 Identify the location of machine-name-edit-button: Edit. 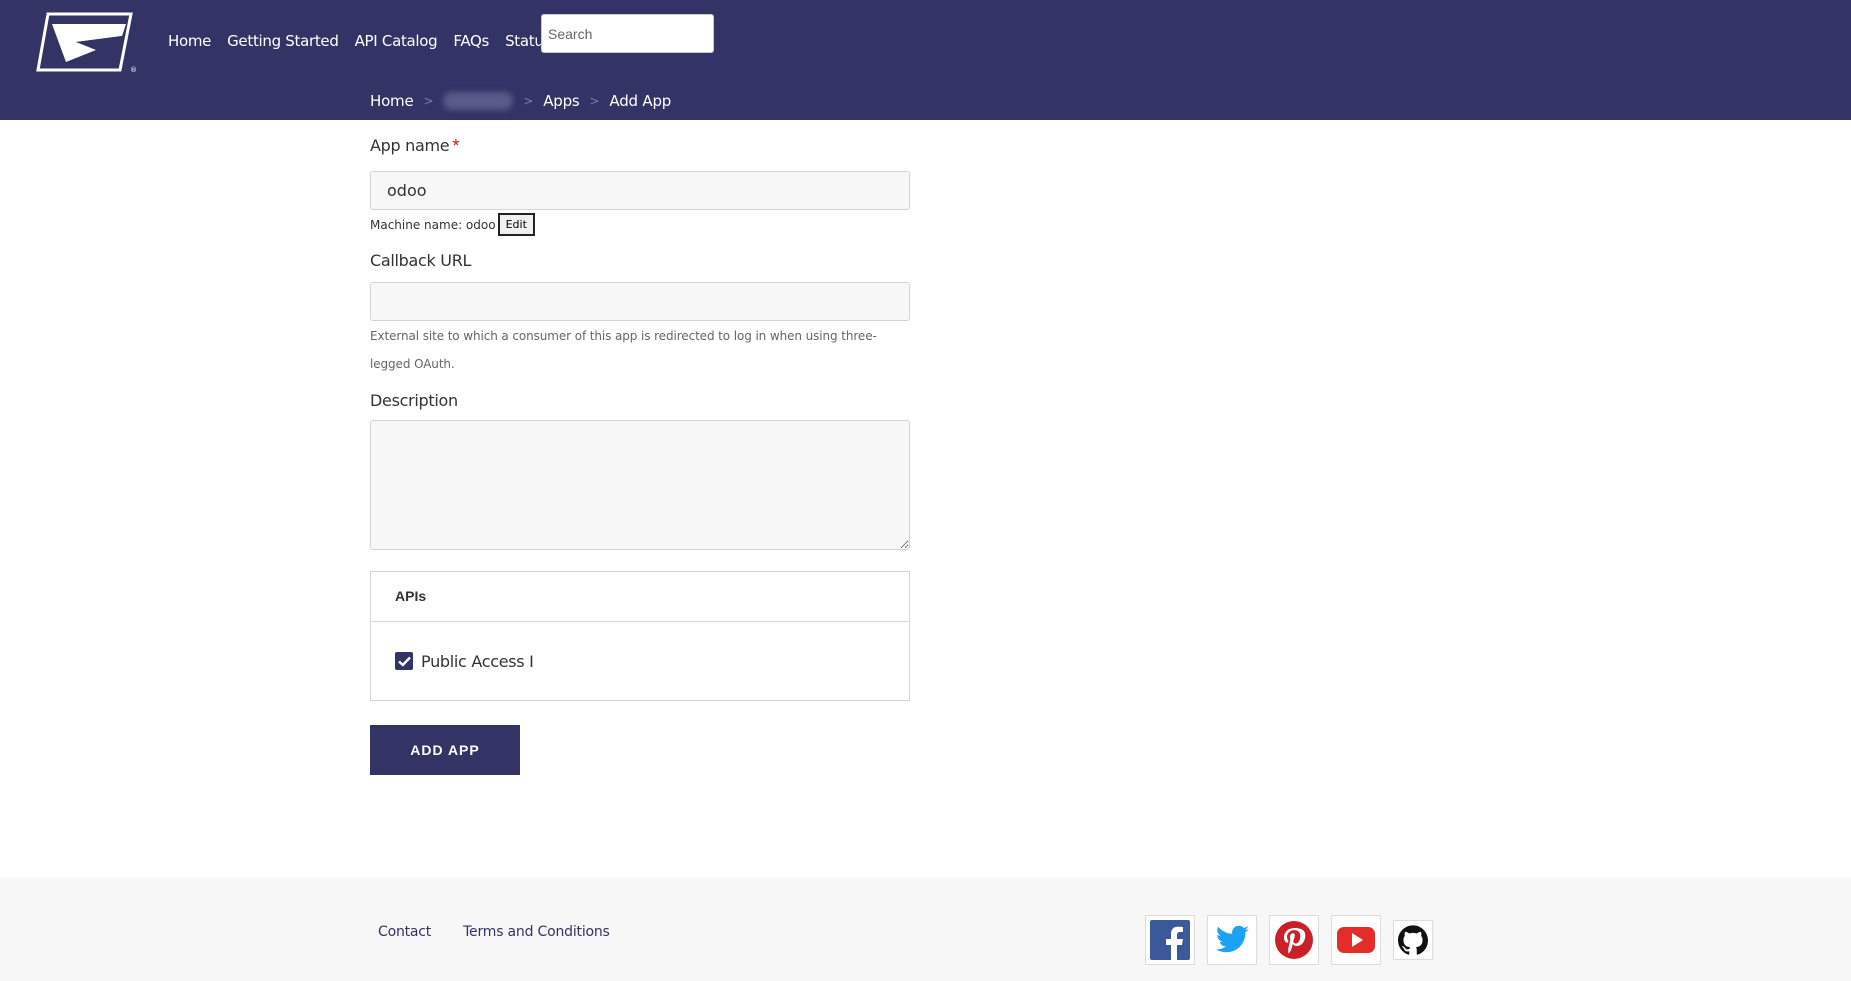
(516, 224).